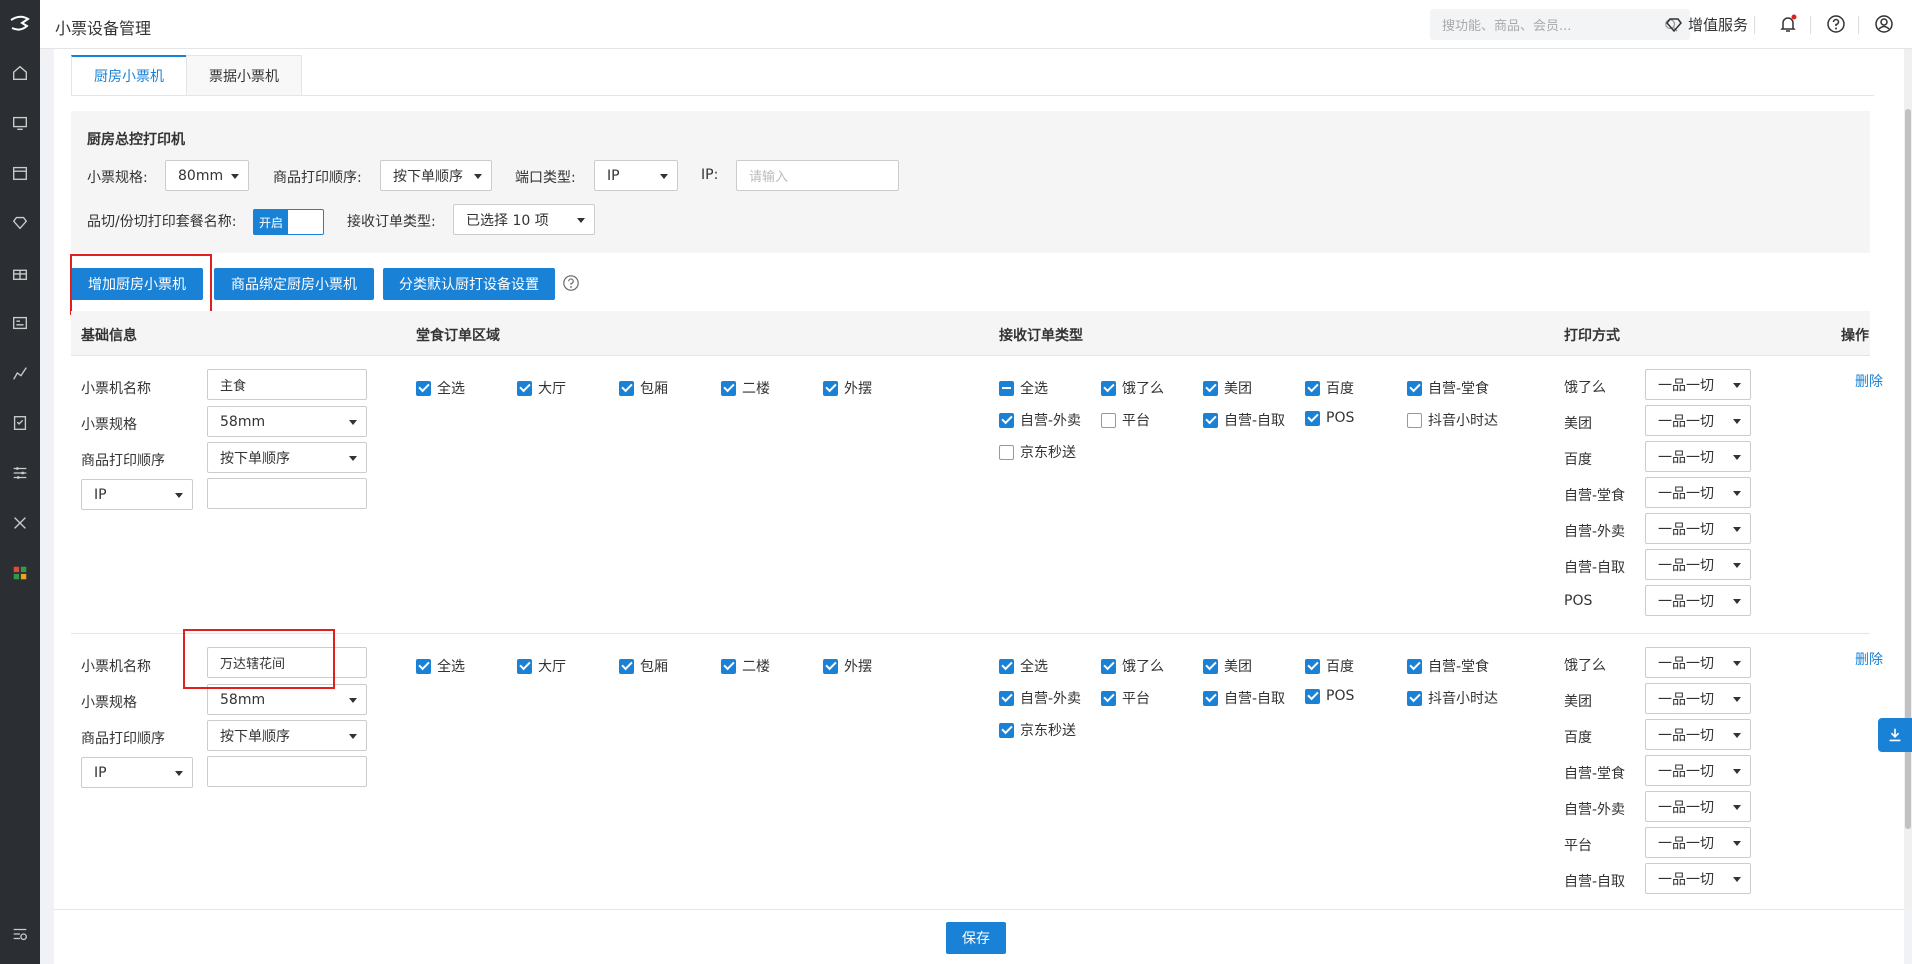 Image resolution: width=1912 pixels, height=964 pixels. I want to click on sidebar-item-home, so click(20, 73).